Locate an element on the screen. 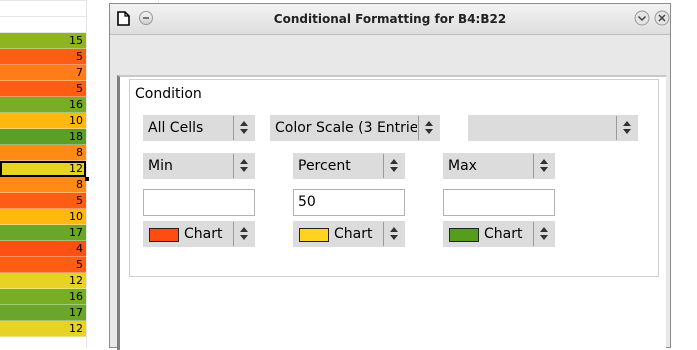 This screenshot has height=350, width=697. max-color-combo: Chart is located at coordinates (499, 234).